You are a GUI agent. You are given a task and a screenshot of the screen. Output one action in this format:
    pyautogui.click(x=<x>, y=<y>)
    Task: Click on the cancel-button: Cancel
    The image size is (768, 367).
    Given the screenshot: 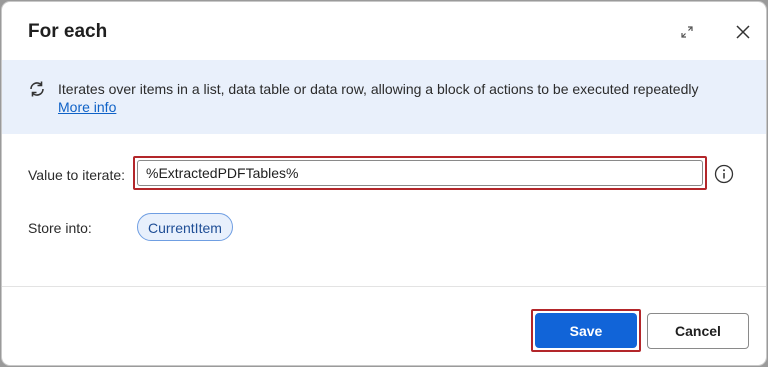 What is the action you would take?
    pyautogui.click(x=698, y=331)
    